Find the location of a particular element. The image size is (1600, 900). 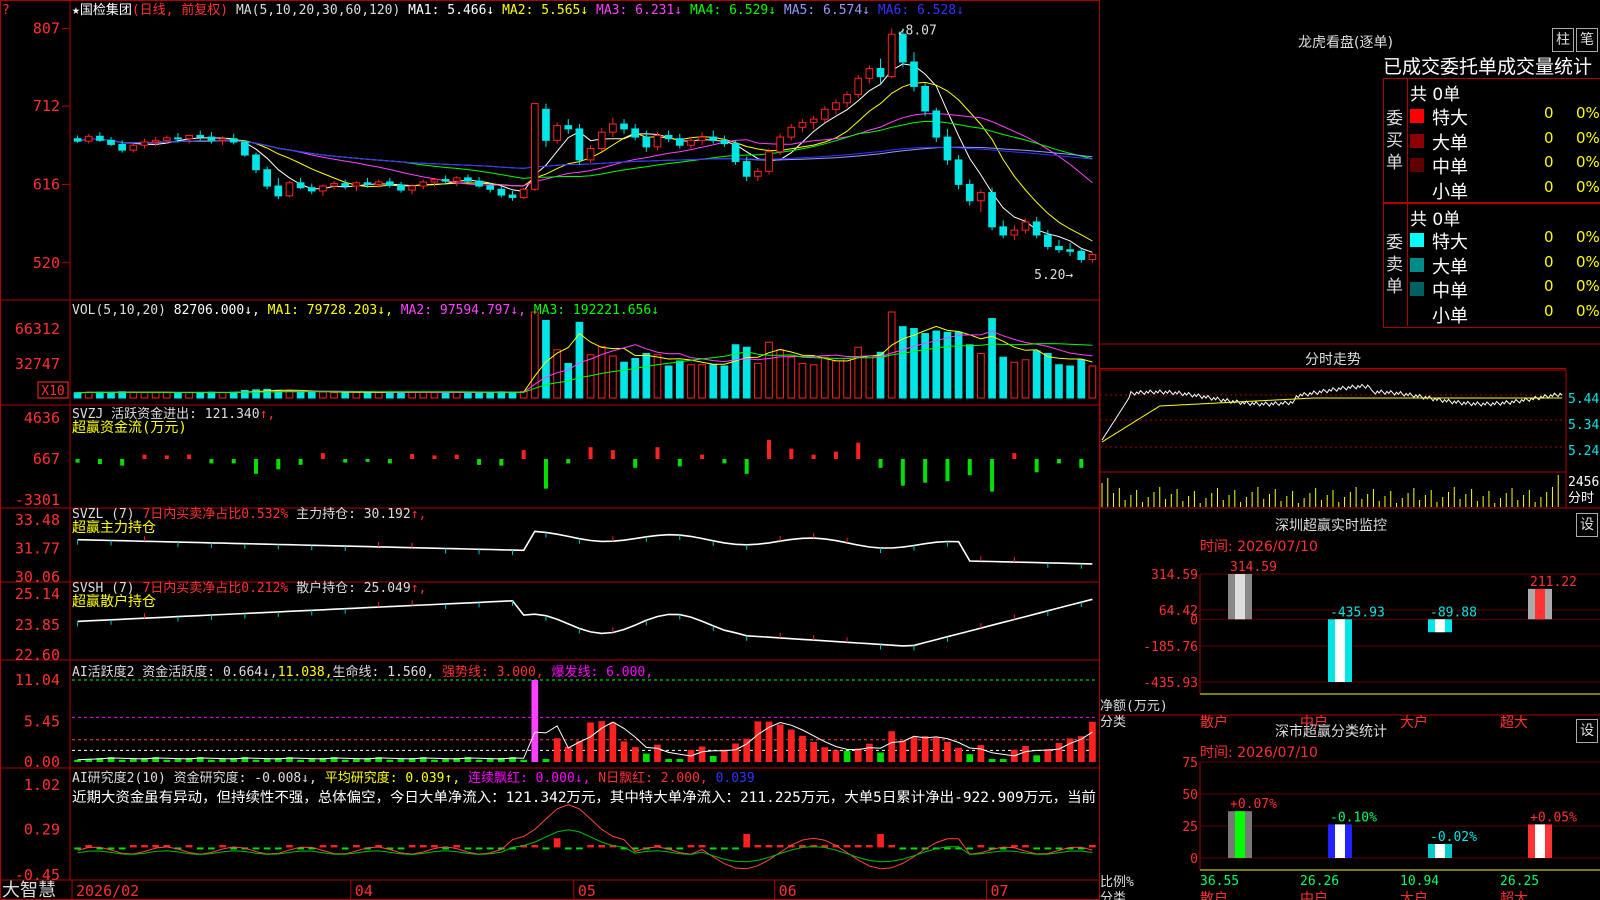

sz-monitor-ylabel: 净额(万元) is located at coordinates (1134, 706).